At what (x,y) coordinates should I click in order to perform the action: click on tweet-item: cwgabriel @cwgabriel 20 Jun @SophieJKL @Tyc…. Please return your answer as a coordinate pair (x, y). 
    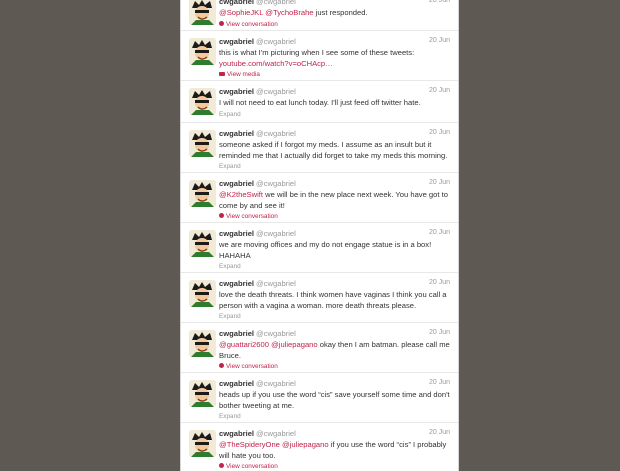
    Looking at the image, I should click on (319, 15).